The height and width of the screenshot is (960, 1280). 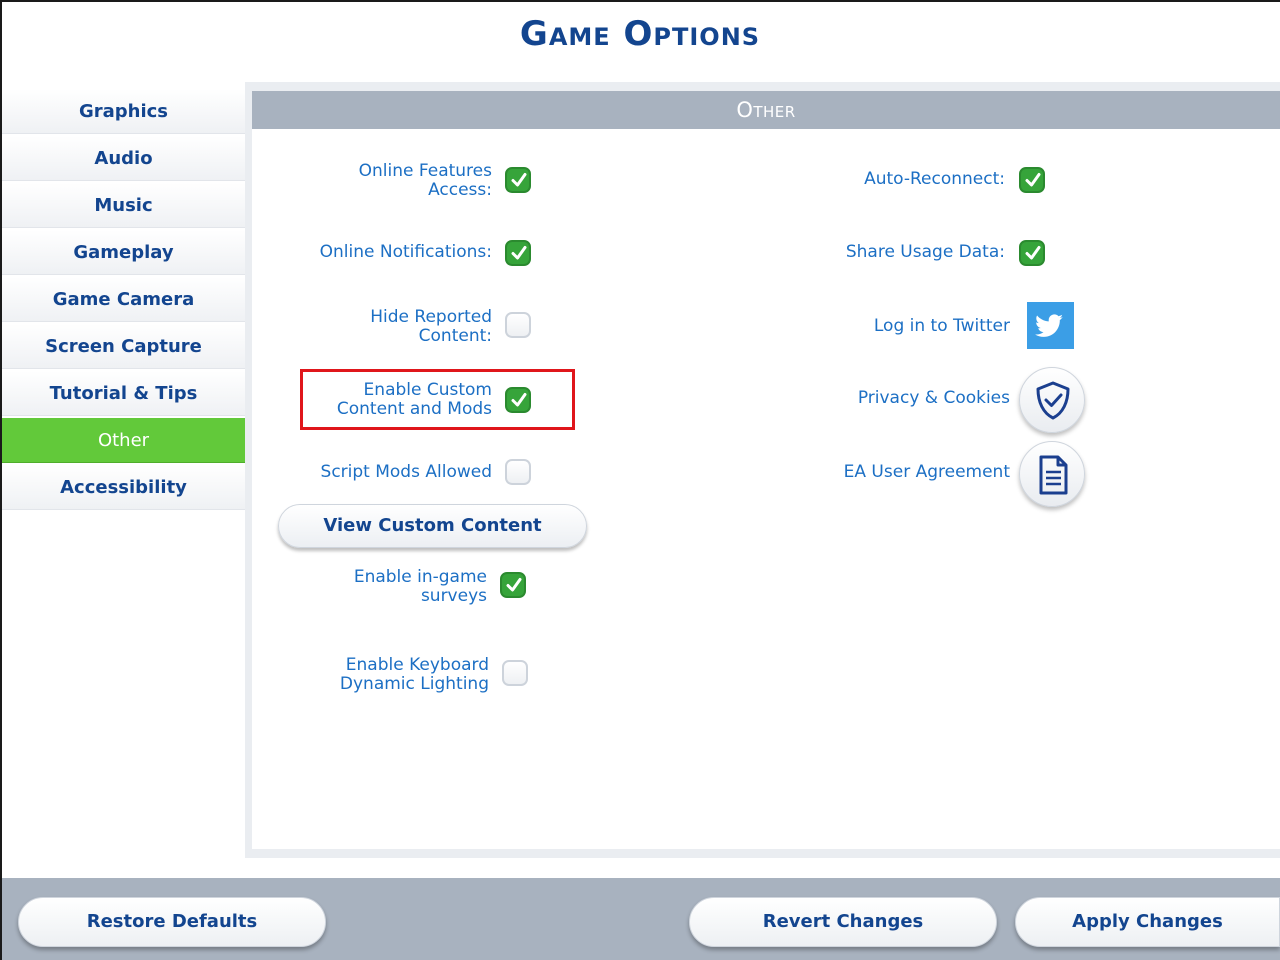 I want to click on share-usage-data-label: Share Usage Data:, so click(x=902, y=252).